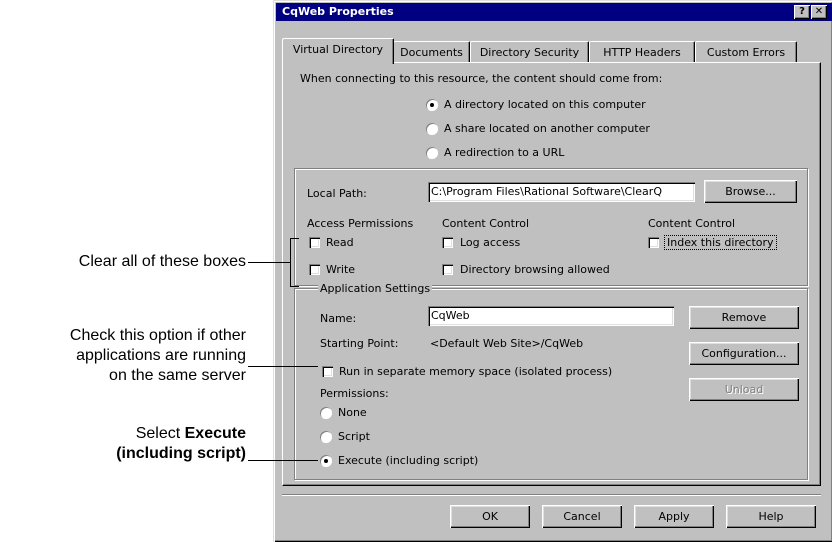 This screenshot has height=542, width=832. I want to click on perm-script-label: Script, so click(354, 436).